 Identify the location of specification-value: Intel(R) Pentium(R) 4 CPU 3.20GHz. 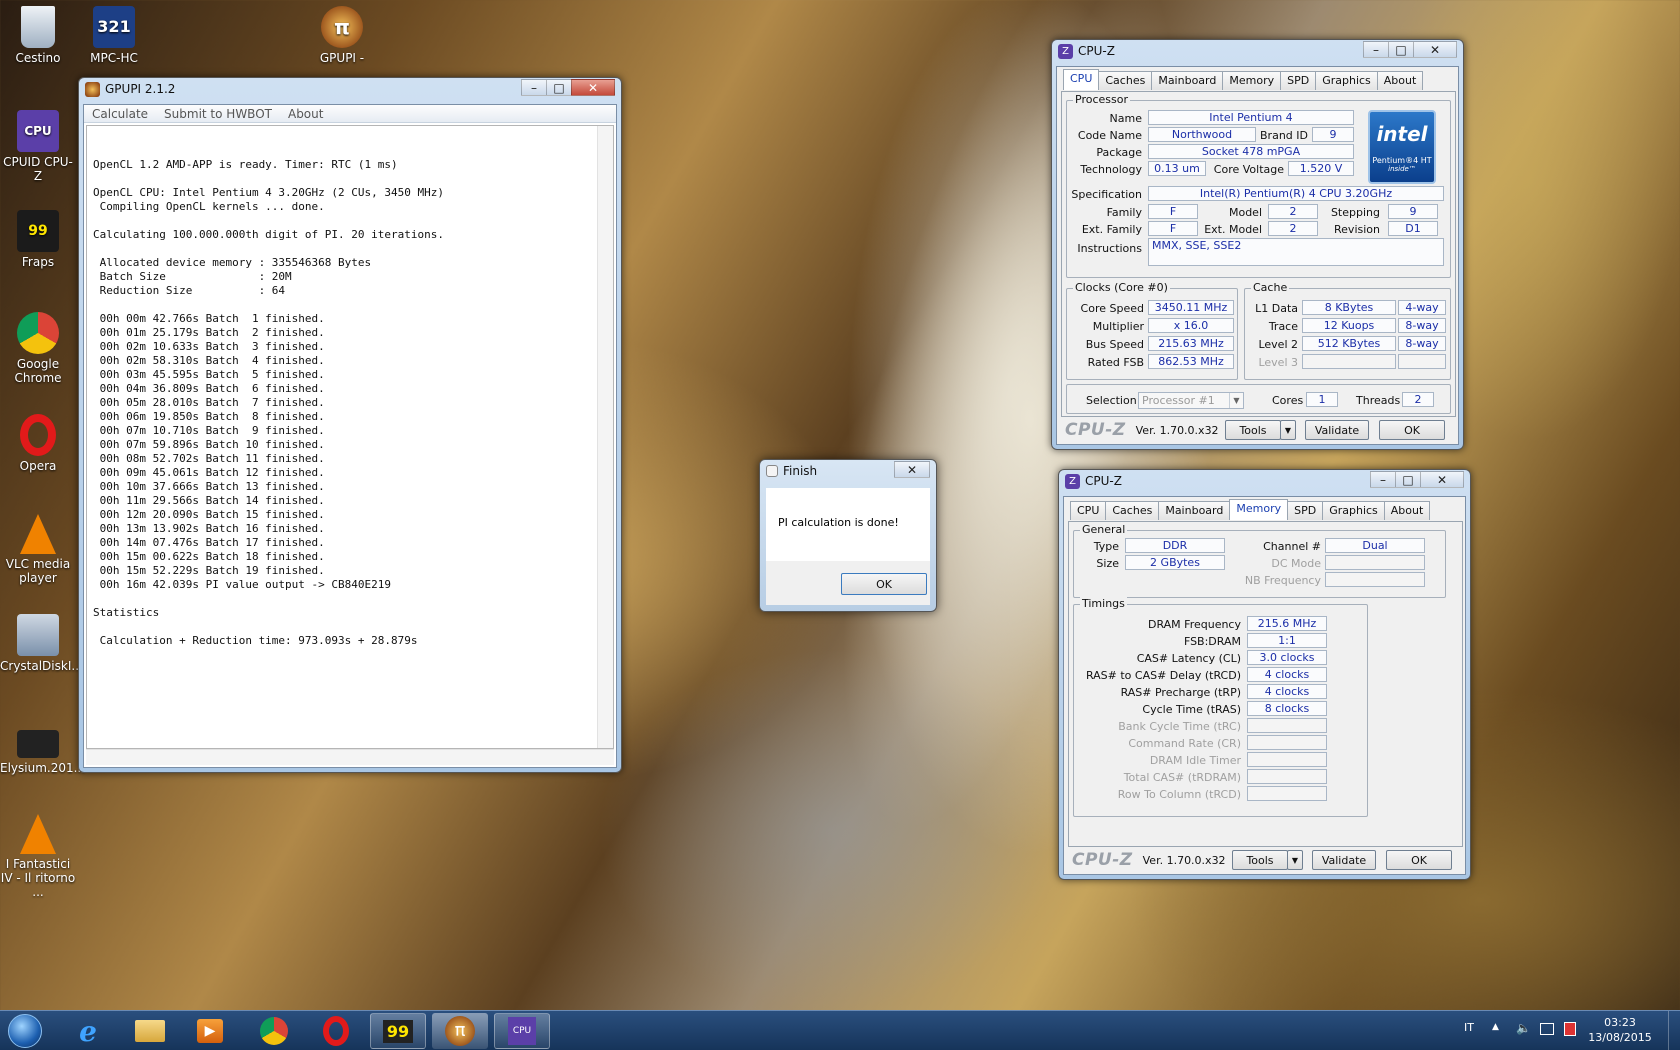
(1296, 193).